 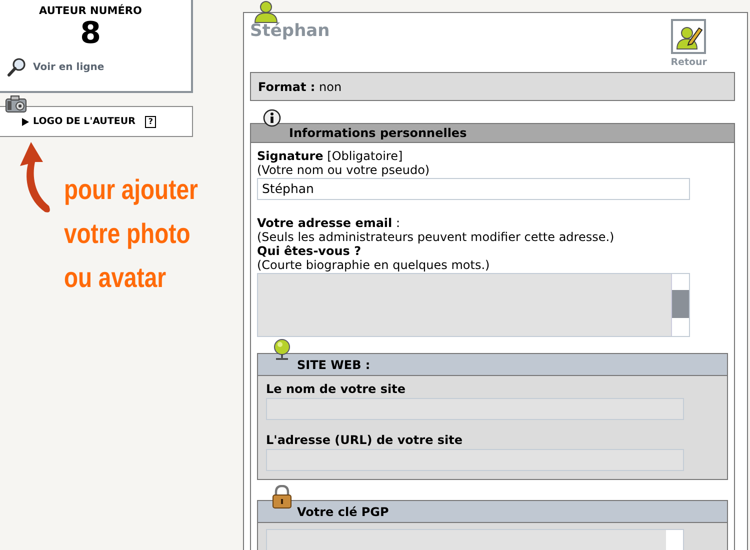 What do you see at coordinates (128, 234) in the screenshot?
I see `annotation-text: votre photo` at bounding box center [128, 234].